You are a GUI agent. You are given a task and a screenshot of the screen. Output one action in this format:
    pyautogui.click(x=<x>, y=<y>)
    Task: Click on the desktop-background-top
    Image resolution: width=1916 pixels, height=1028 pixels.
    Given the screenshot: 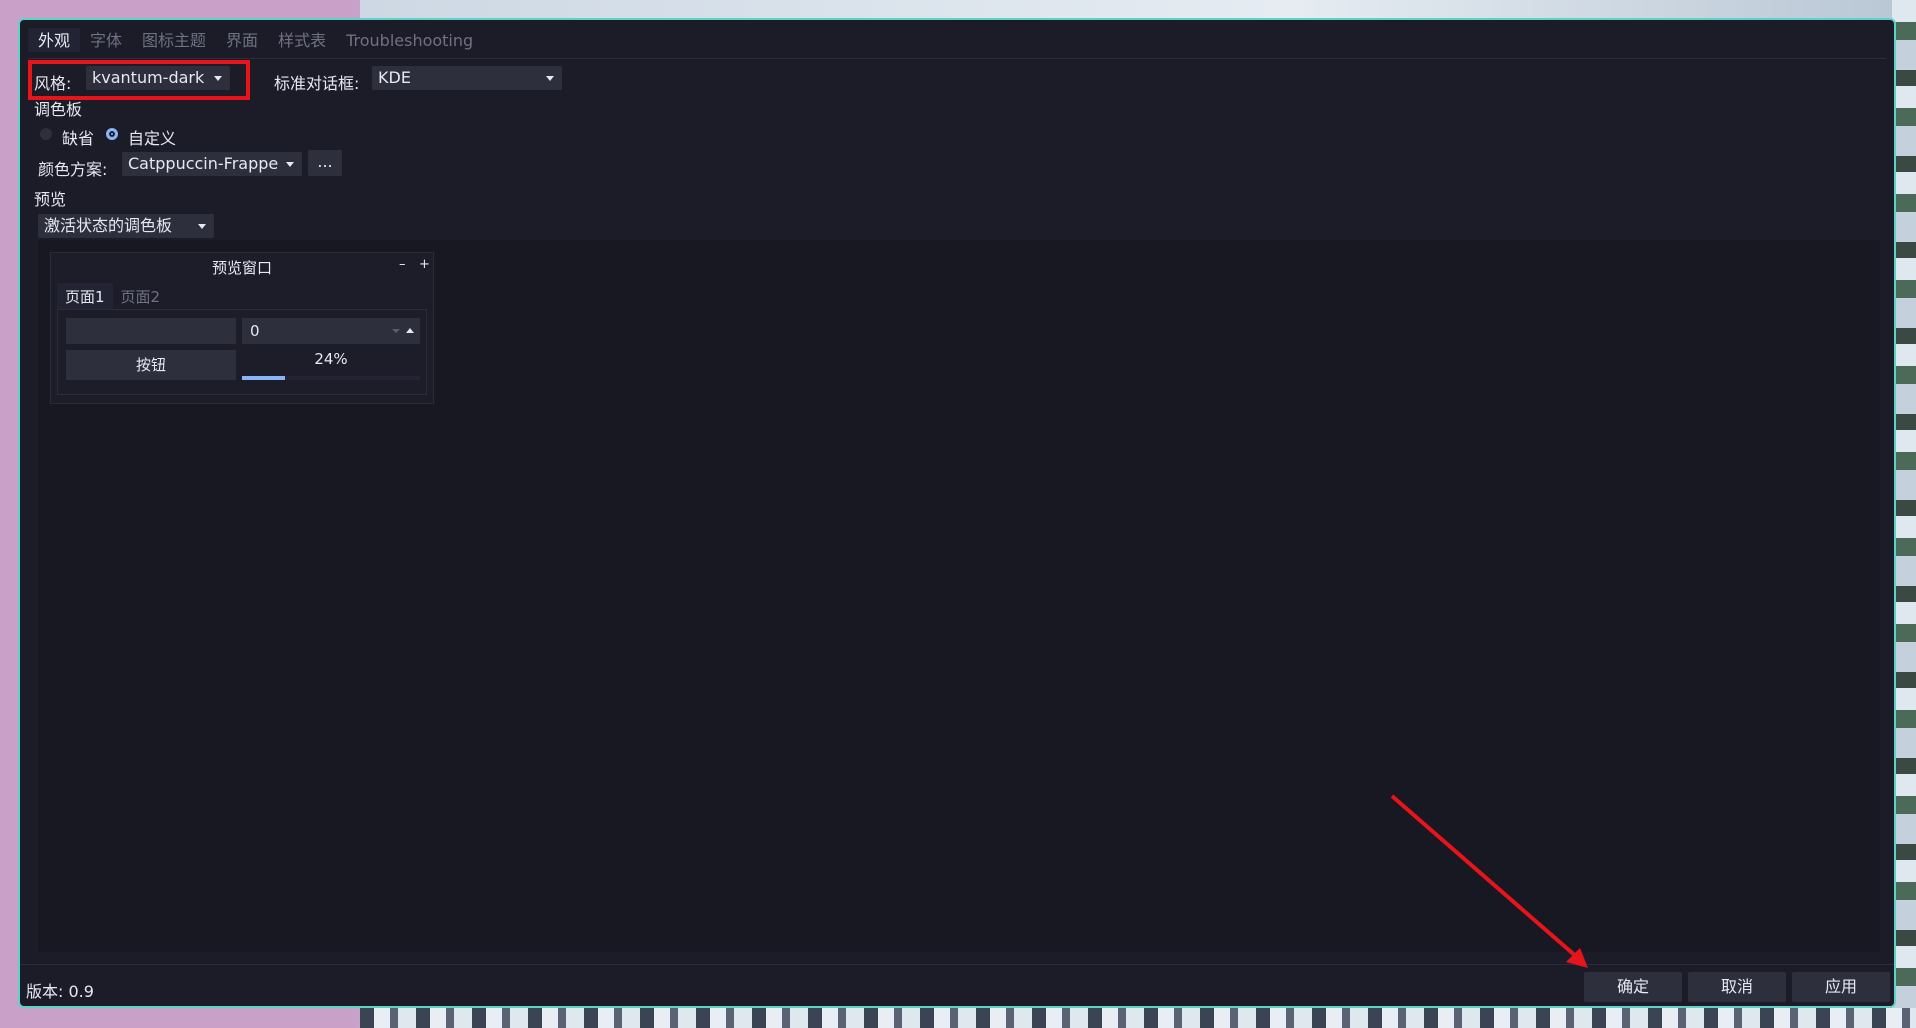 What is the action you would take?
    pyautogui.click(x=1138, y=9)
    